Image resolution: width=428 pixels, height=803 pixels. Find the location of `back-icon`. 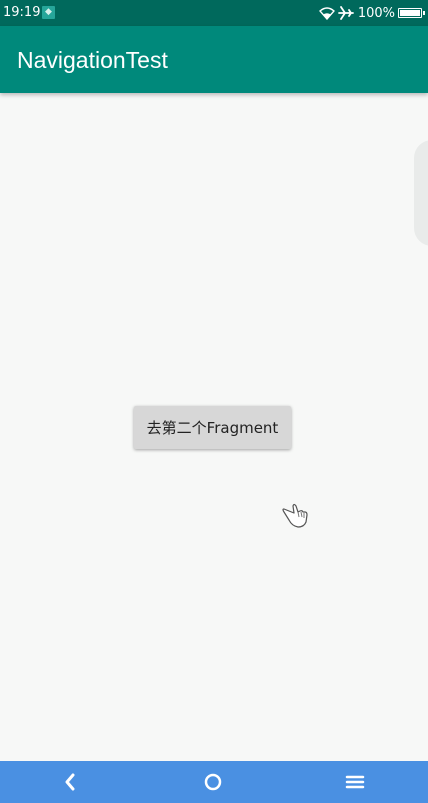

back-icon is located at coordinates (70, 782).